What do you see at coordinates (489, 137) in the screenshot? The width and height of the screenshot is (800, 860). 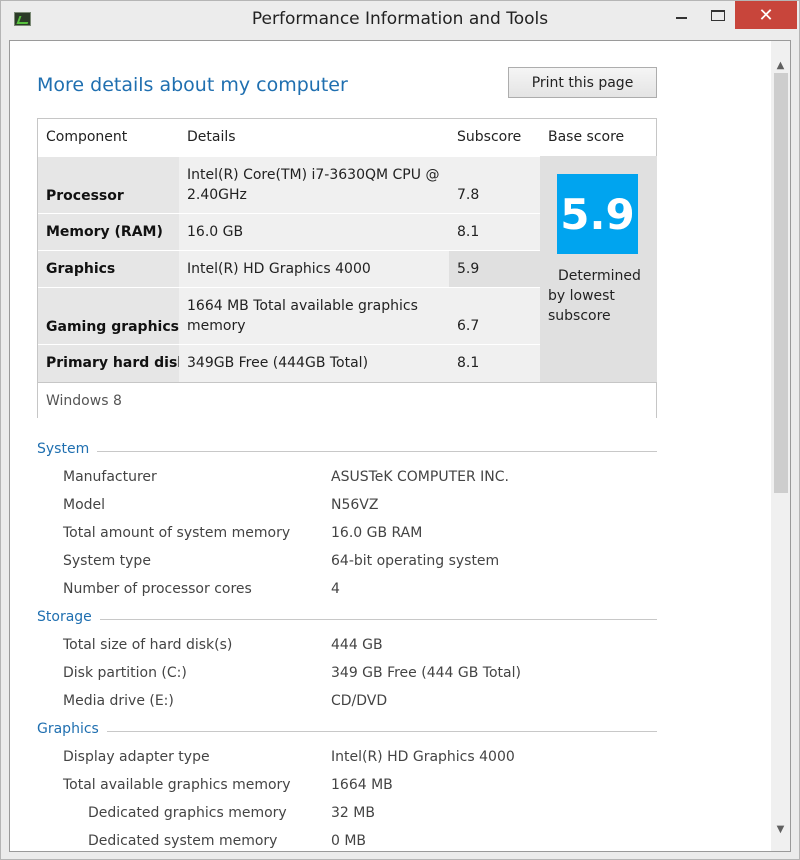 I see `header-subscore: Subscore` at bounding box center [489, 137].